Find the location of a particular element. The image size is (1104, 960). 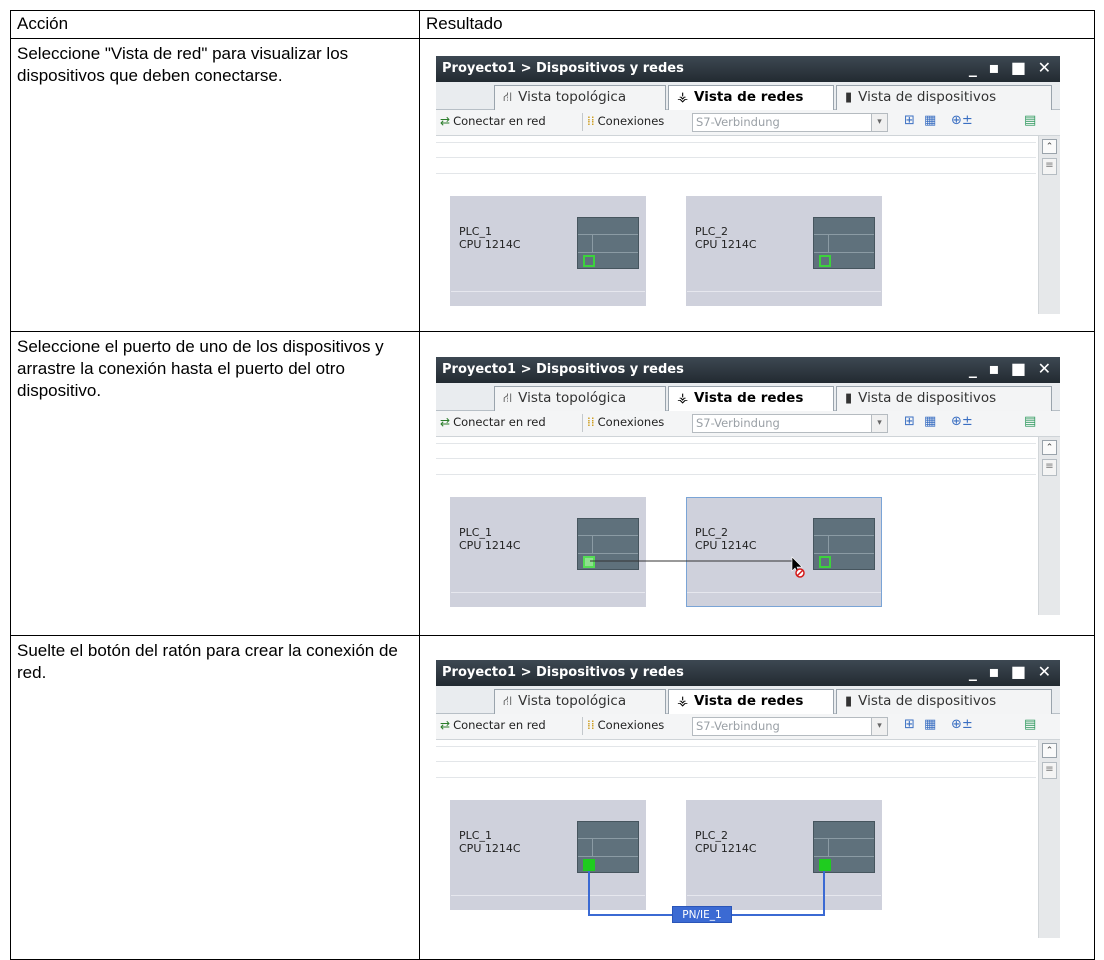

device-cpu: CPU 1214C is located at coordinates (726, 848).